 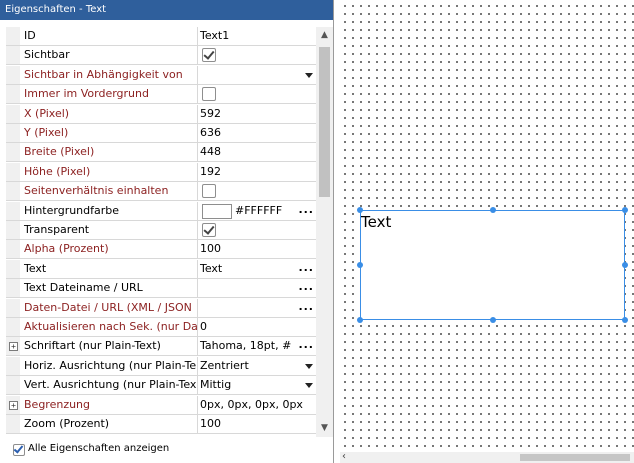 I want to click on property-row: Aktualisieren nach Sek. (nur Da 0, so click(x=161, y=327).